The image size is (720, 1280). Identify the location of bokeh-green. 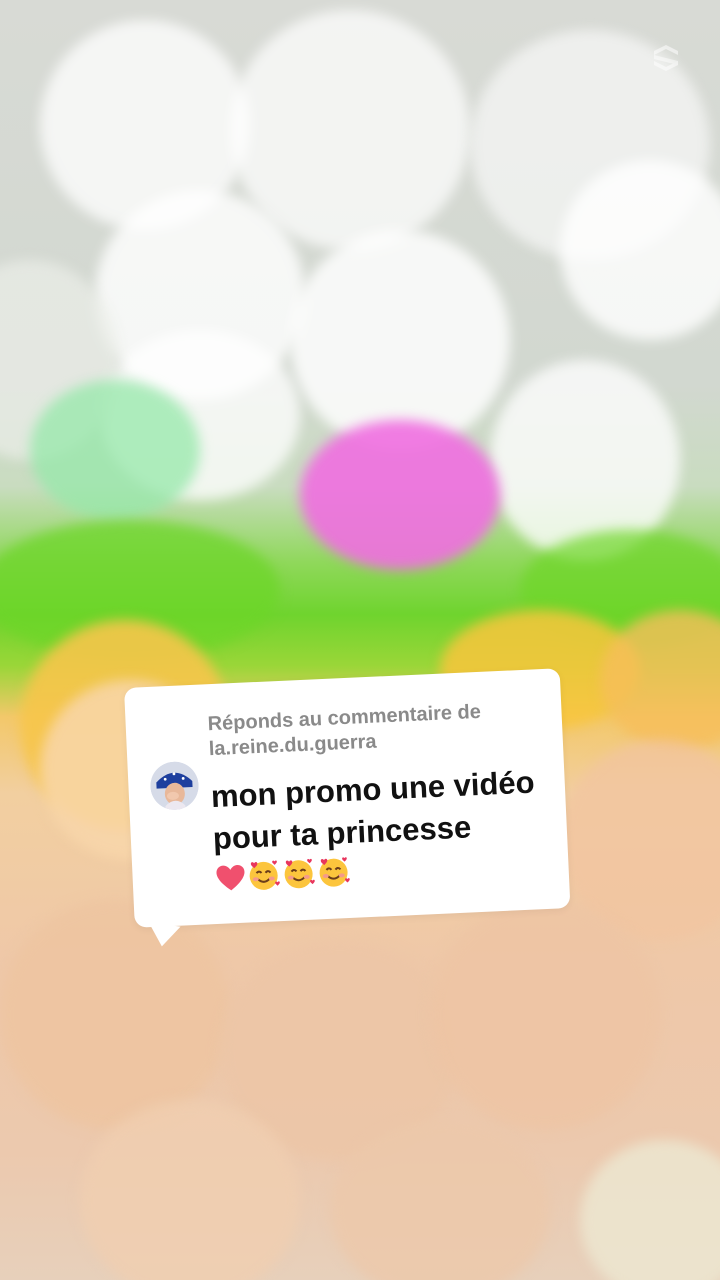
(115, 450).